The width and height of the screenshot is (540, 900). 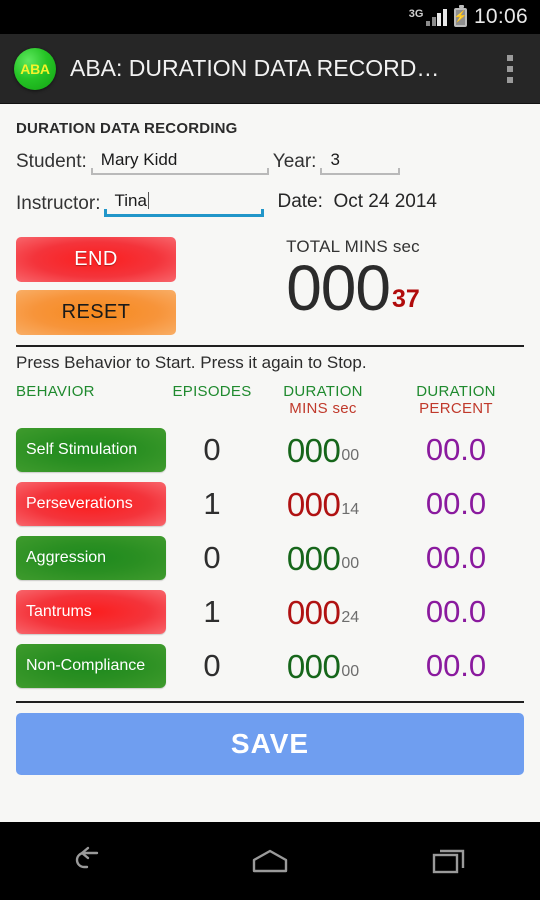 I want to click on app-logo-label: ABA, so click(x=35, y=68).